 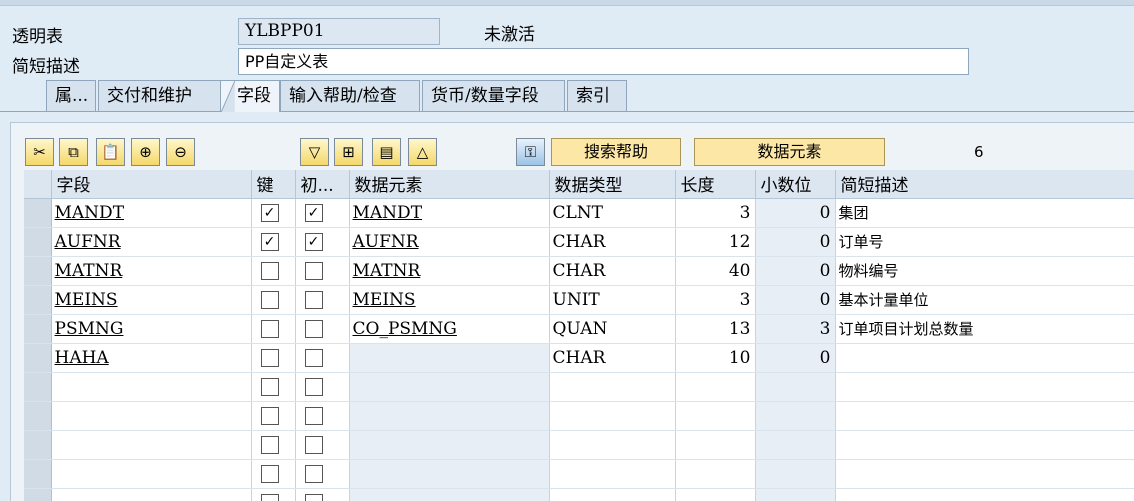 What do you see at coordinates (612, 184) in the screenshot?
I see `col-header-data-type: 数据类型` at bounding box center [612, 184].